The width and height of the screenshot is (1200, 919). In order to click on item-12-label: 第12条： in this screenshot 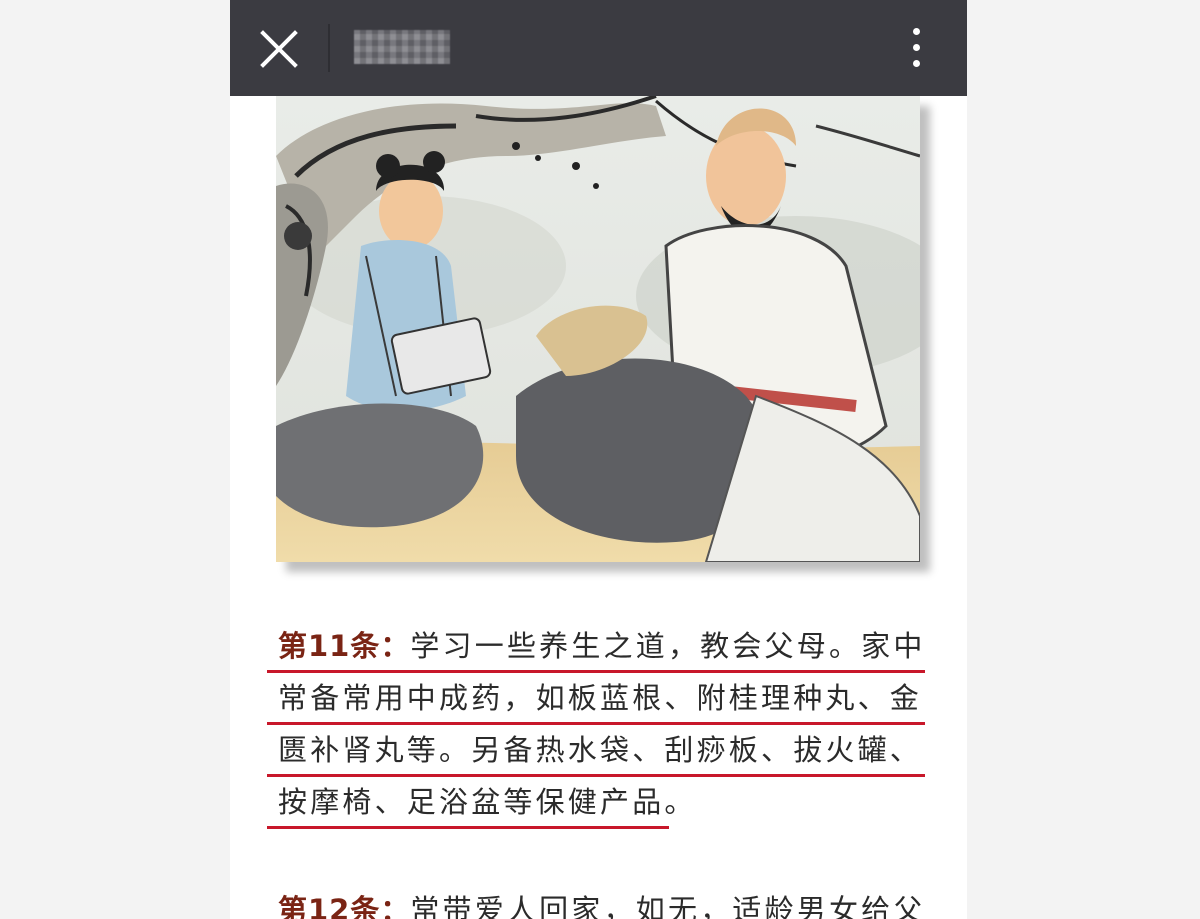, I will do `click(344, 906)`.